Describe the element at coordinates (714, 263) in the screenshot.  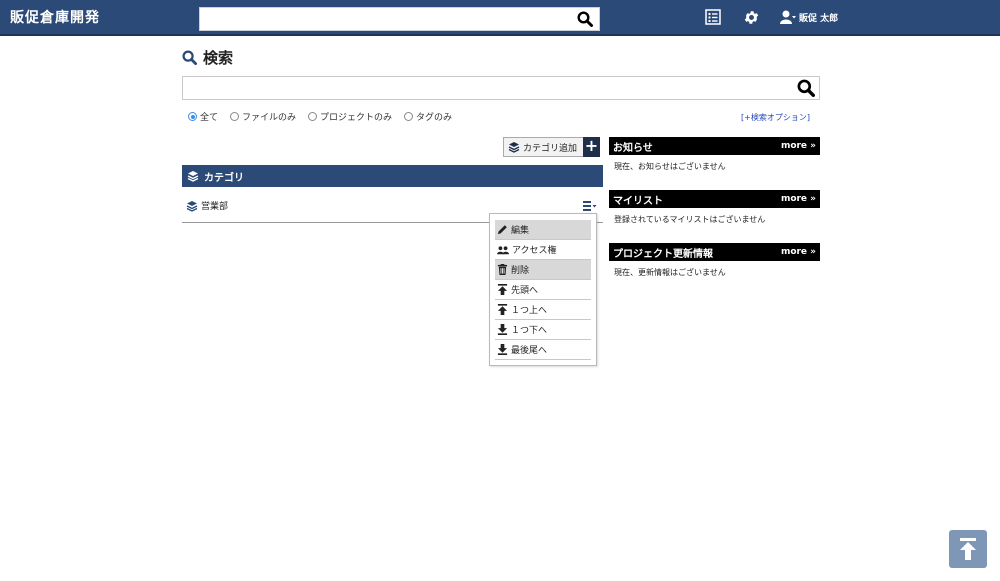
I see `project-updates-panel: プロジェクト更新情報 more » 現在、更新情報はございません` at that location.